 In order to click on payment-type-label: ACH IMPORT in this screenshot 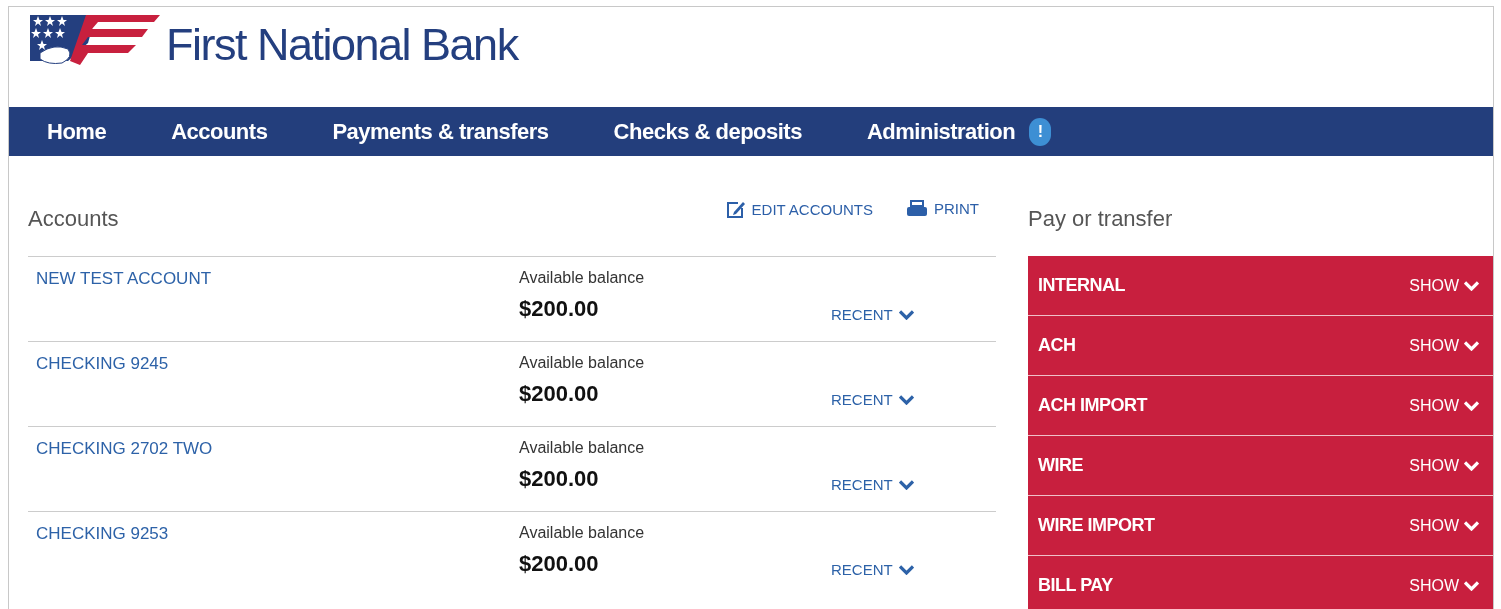, I will do `click(1092, 405)`.